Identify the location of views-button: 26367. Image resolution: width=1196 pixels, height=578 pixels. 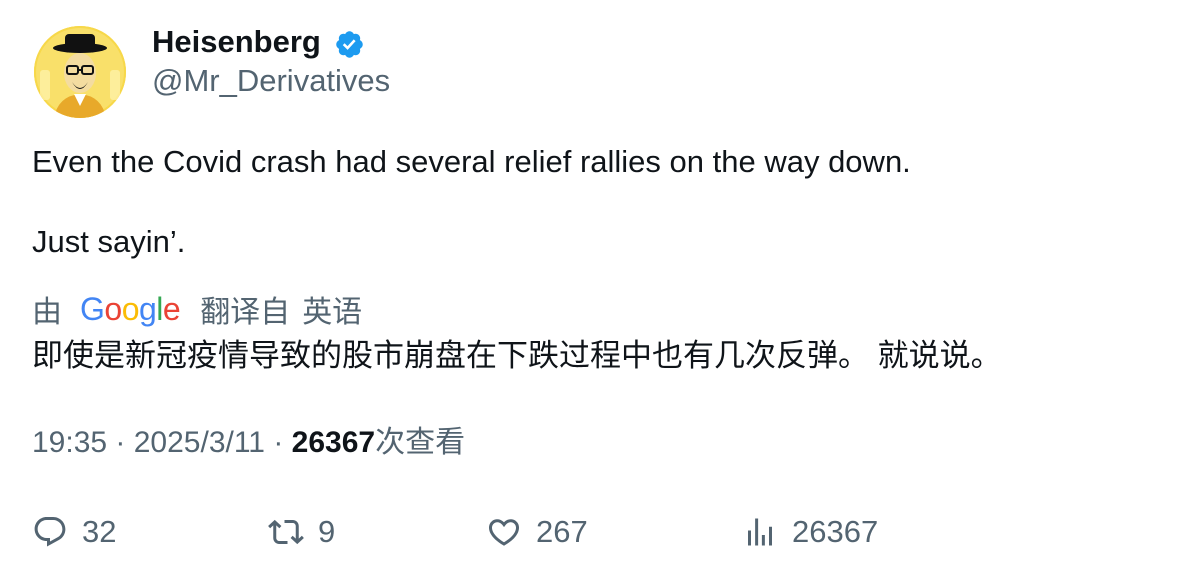
(810, 532).